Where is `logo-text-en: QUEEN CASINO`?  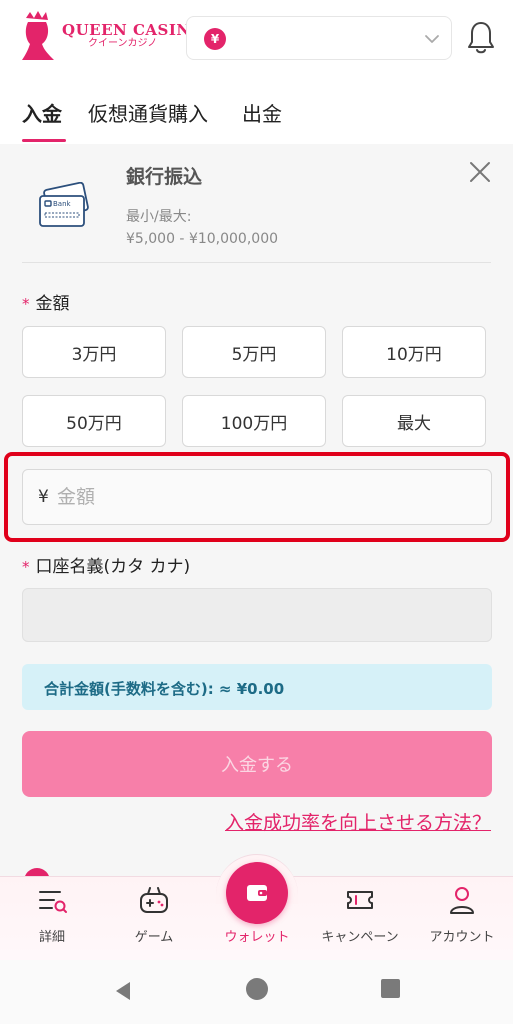 logo-text-en: QUEEN CASINO is located at coordinates (133, 30).